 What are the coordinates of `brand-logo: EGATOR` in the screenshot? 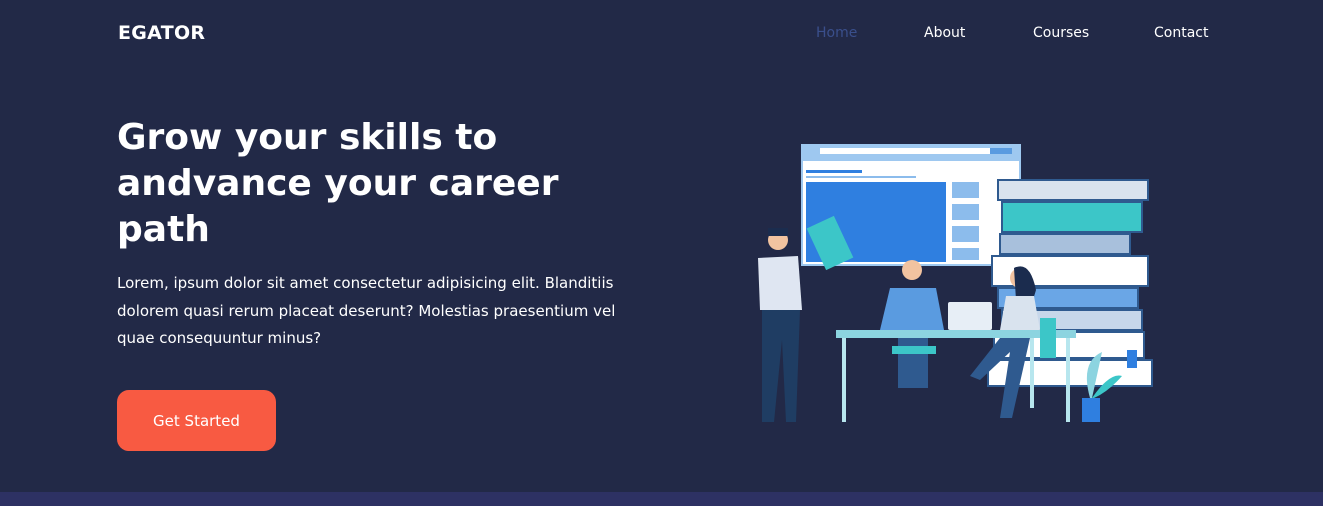 It's located at (161, 33).